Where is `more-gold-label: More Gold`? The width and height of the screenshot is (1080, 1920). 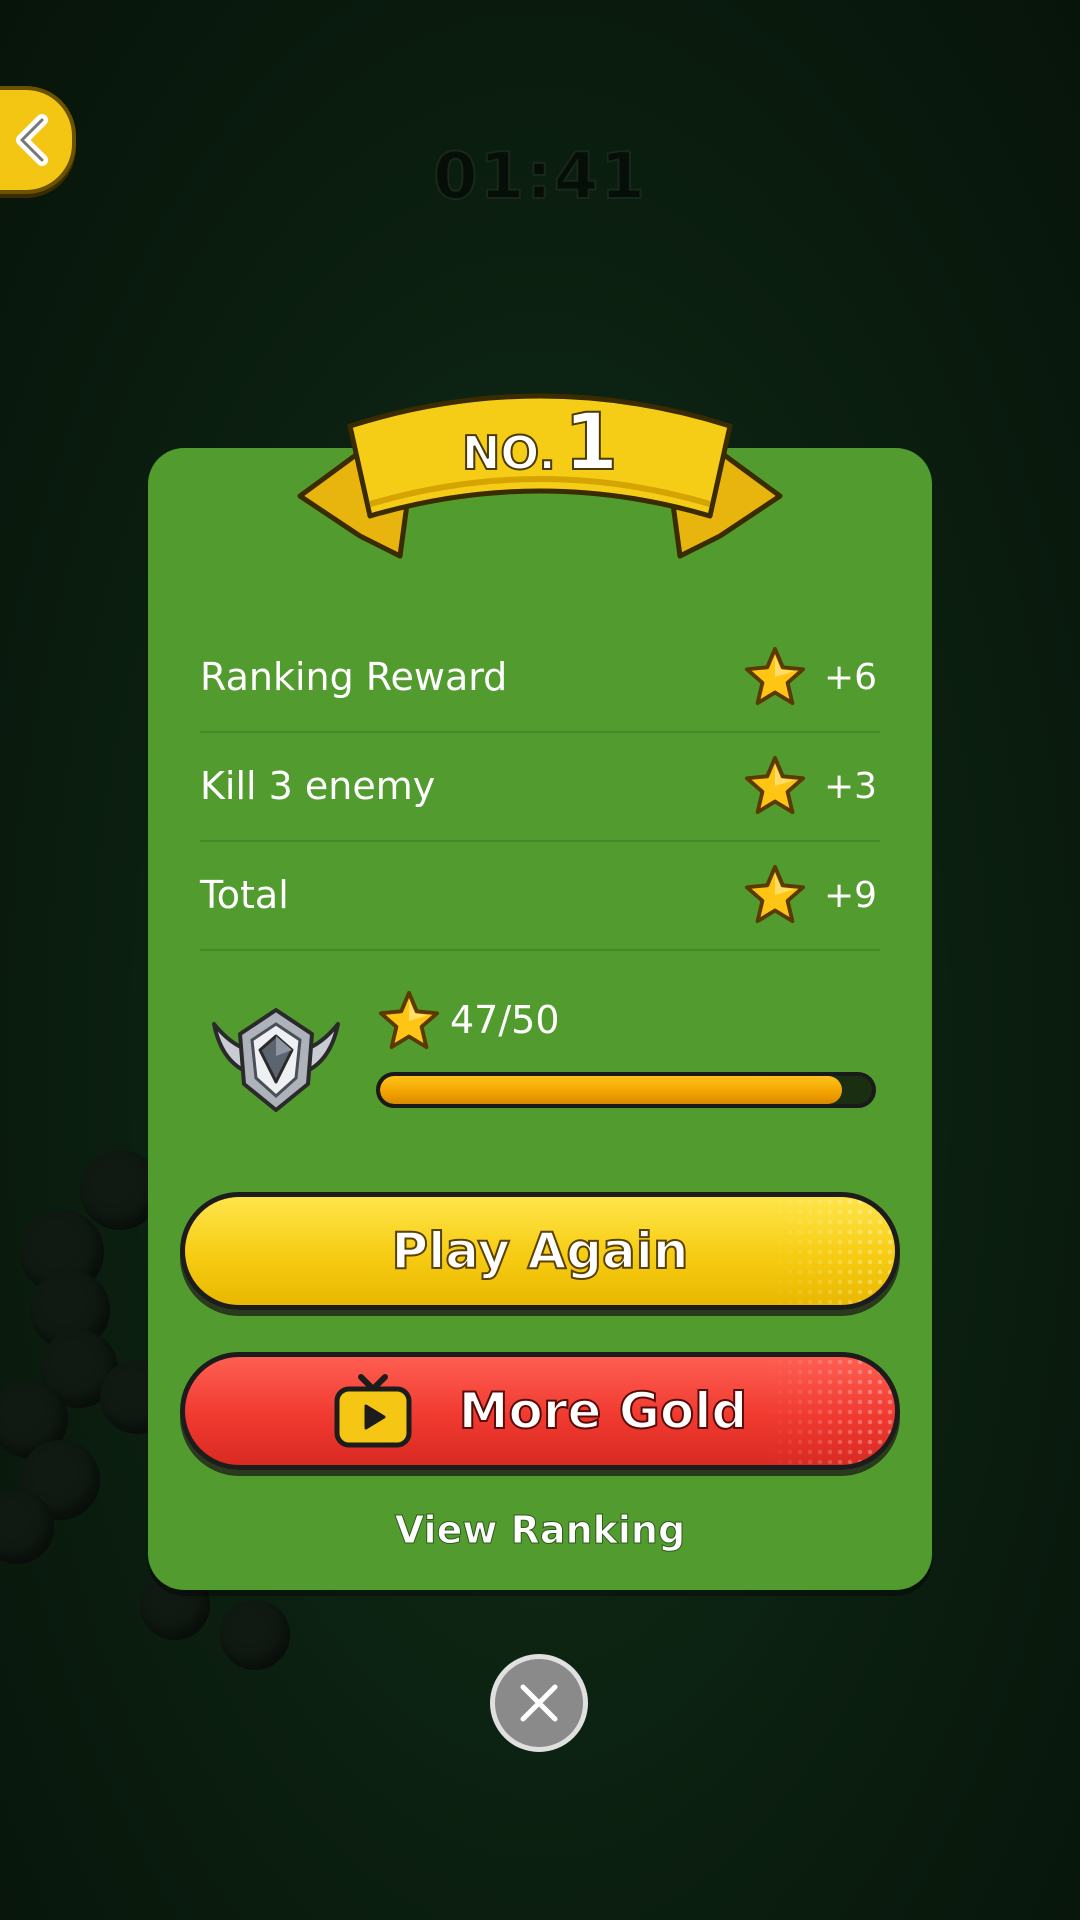 more-gold-label: More Gold is located at coordinates (603, 1411).